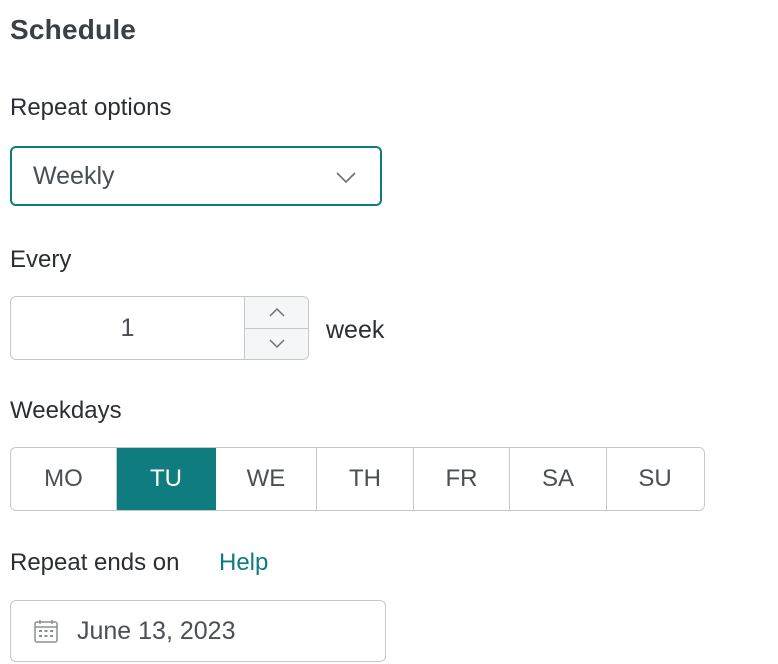 The height and width of the screenshot is (664, 778). Describe the element at coordinates (365, 479) in the screenshot. I see `weekday-th: TH` at that location.